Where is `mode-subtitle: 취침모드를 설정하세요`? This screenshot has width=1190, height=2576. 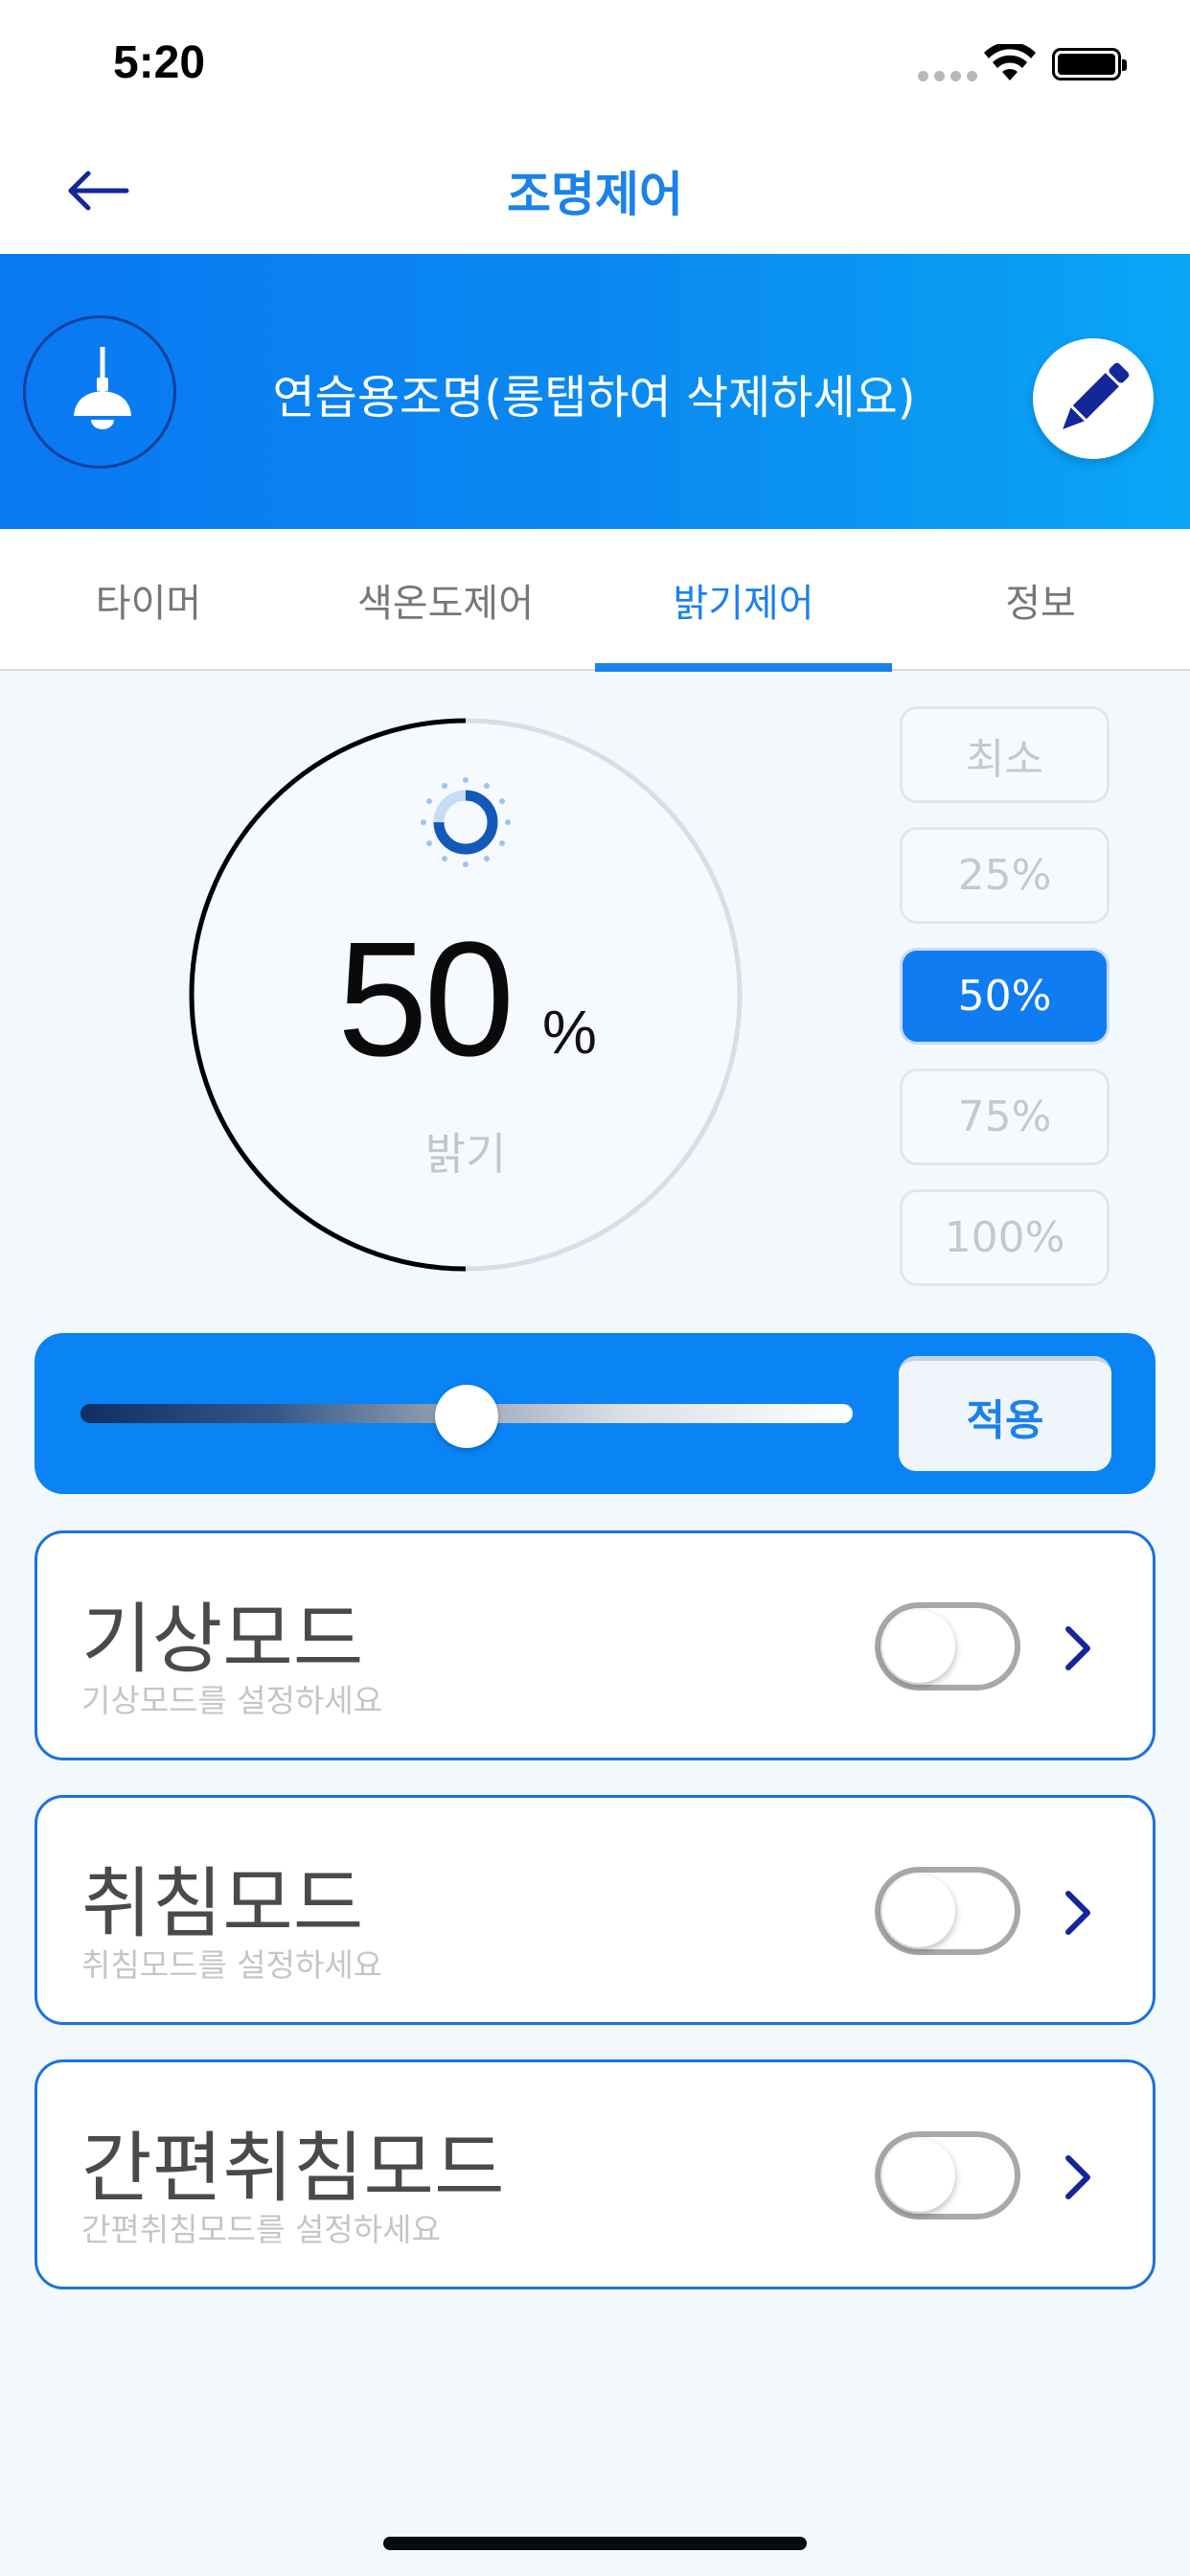 mode-subtitle: 취침모드를 설정하세요 is located at coordinates (232, 1965).